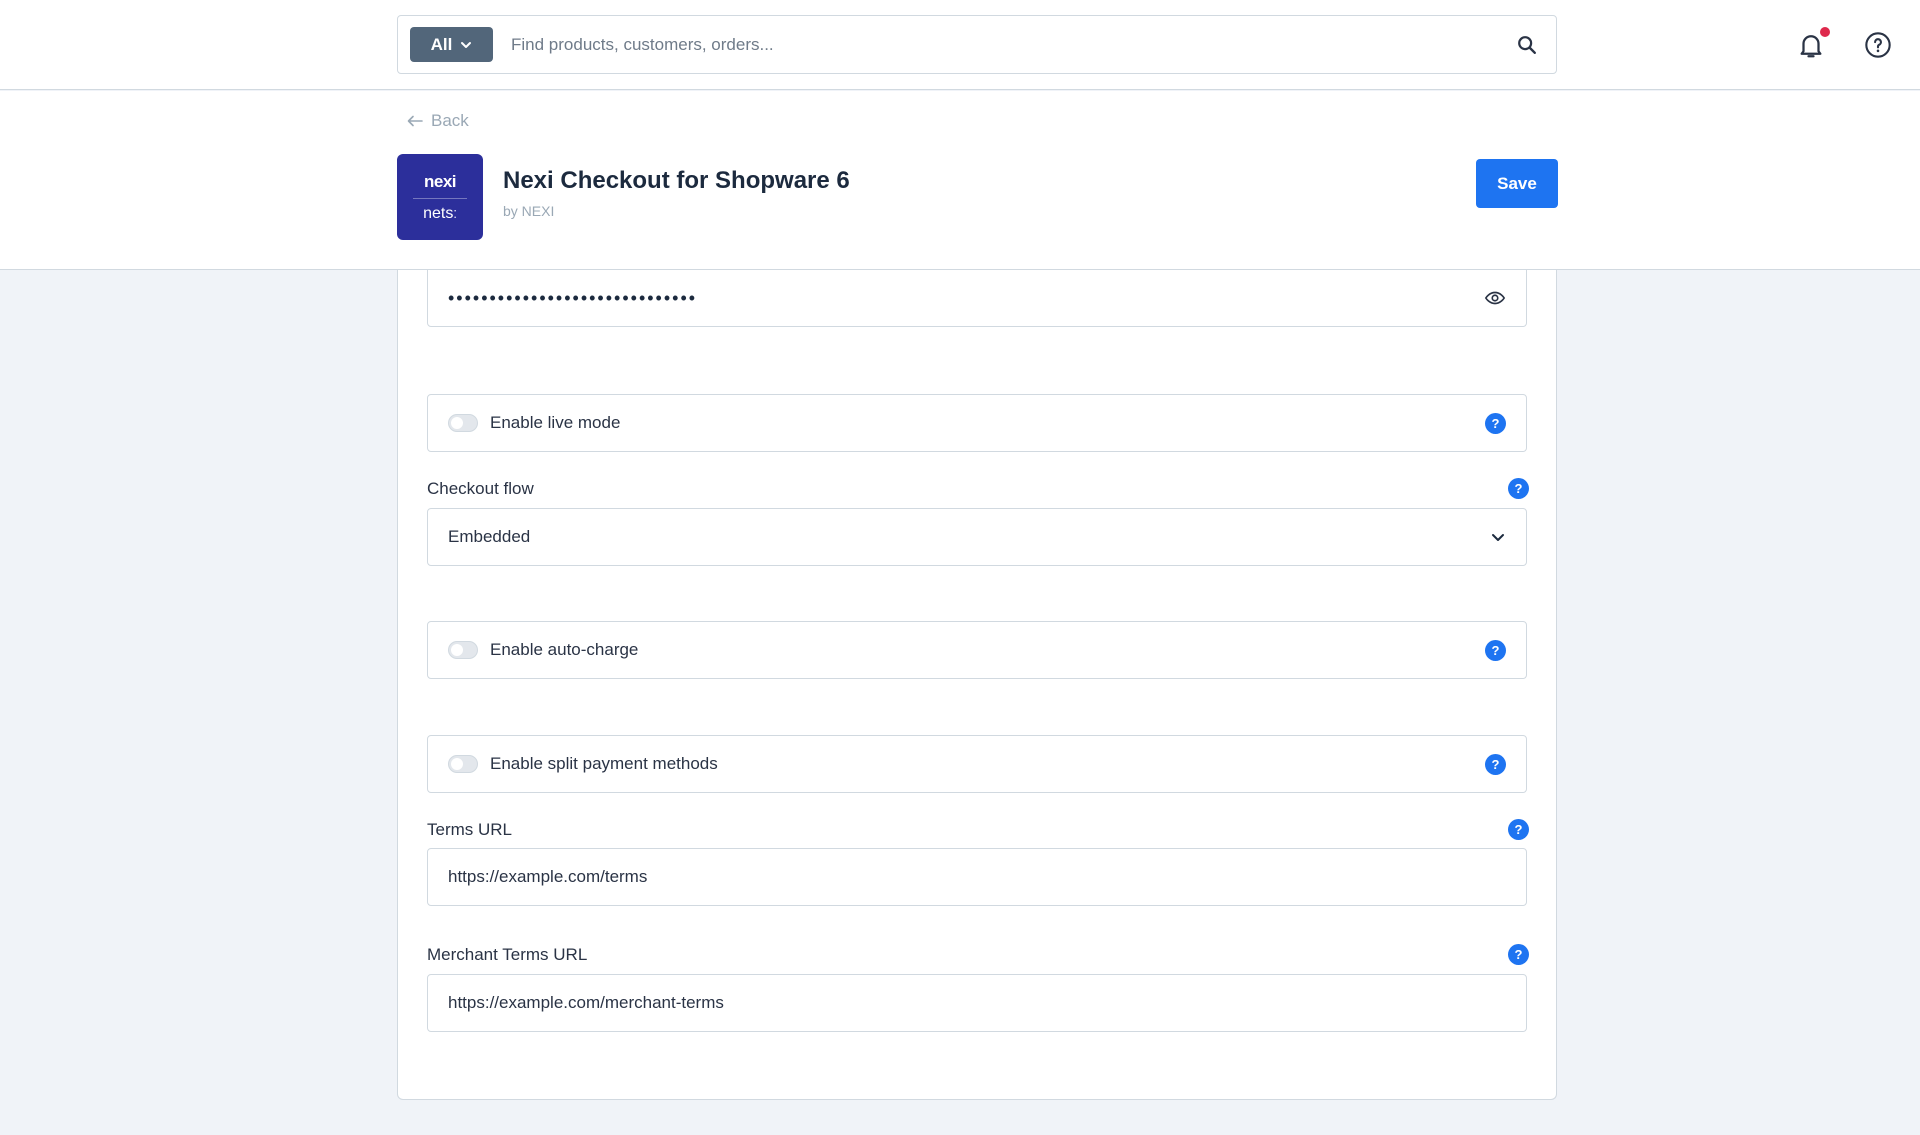 This screenshot has height=1135, width=1920. I want to click on search-icon, so click(1527, 45).